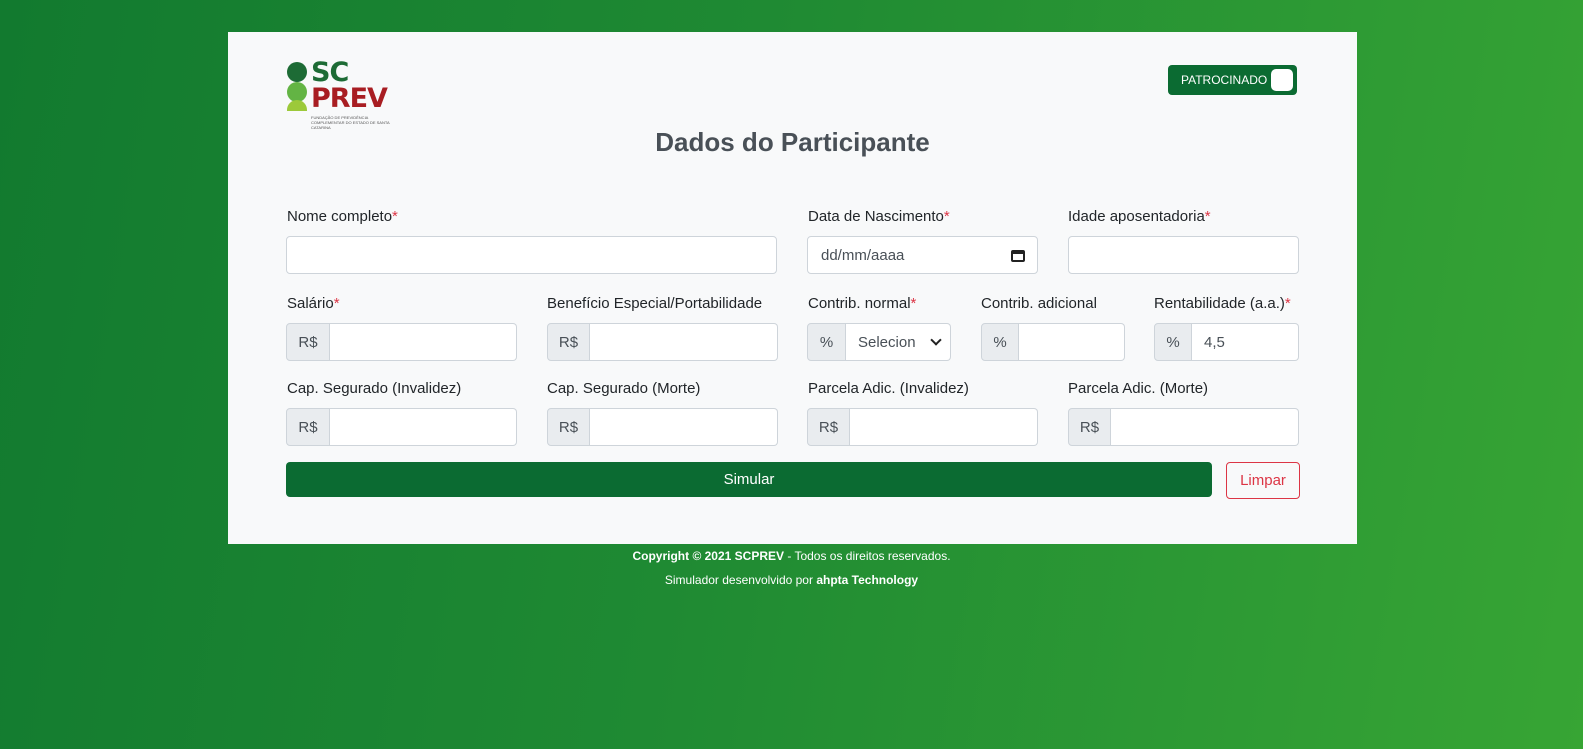 The width and height of the screenshot is (1583, 749). What do you see at coordinates (888, 388) in the screenshot?
I see `parcela-invalidez-label: Parcela Adic. (Invalidez)` at bounding box center [888, 388].